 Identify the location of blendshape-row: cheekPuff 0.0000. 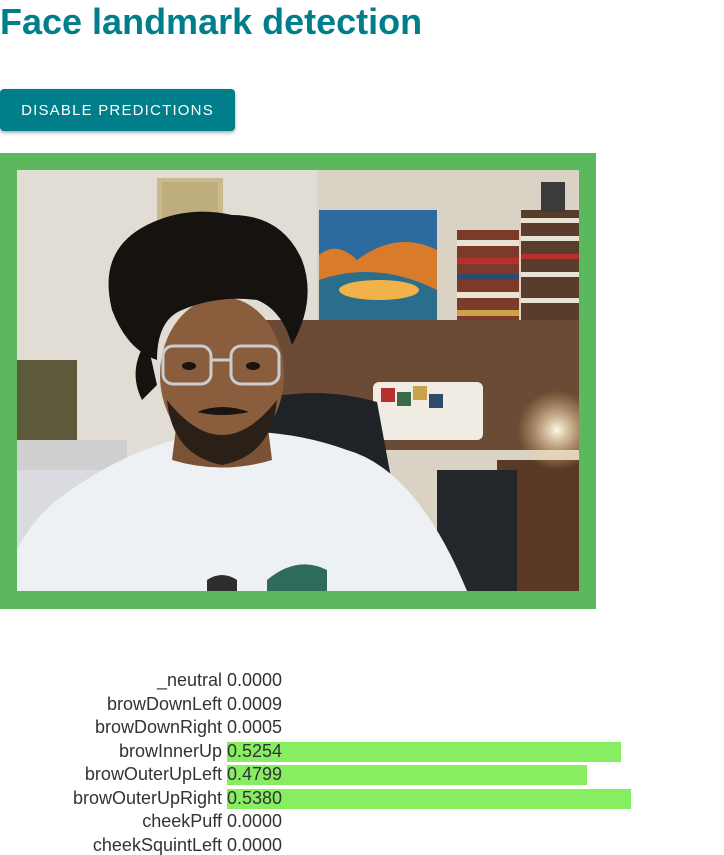
(362, 822).